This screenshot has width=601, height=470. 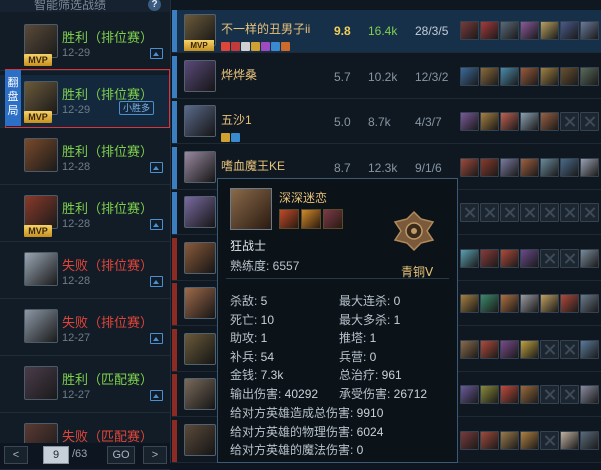 What do you see at coordinates (16, 455) in the screenshot?
I see `prev-page-button: <` at bounding box center [16, 455].